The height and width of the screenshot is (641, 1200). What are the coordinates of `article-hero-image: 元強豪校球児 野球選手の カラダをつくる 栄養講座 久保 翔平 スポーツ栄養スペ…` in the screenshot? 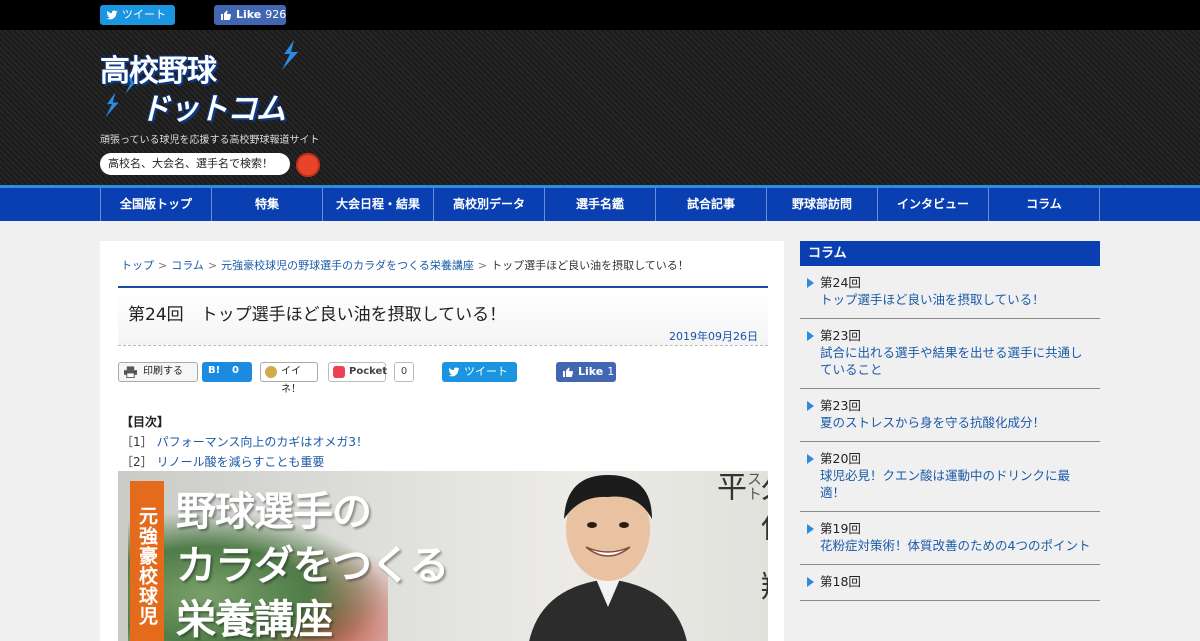 It's located at (443, 556).